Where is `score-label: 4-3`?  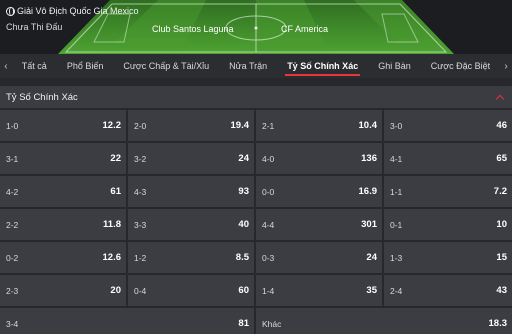 score-label: 4-3 is located at coordinates (140, 192).